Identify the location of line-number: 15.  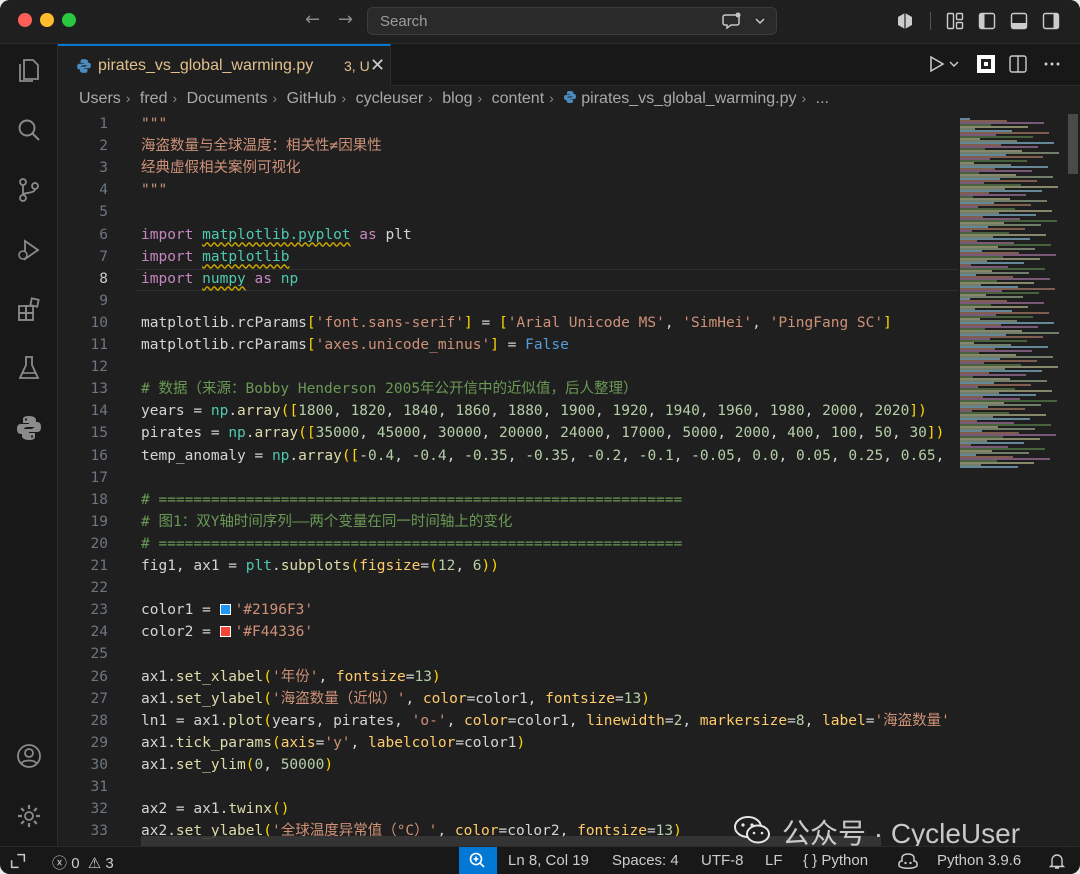
(99, 433).